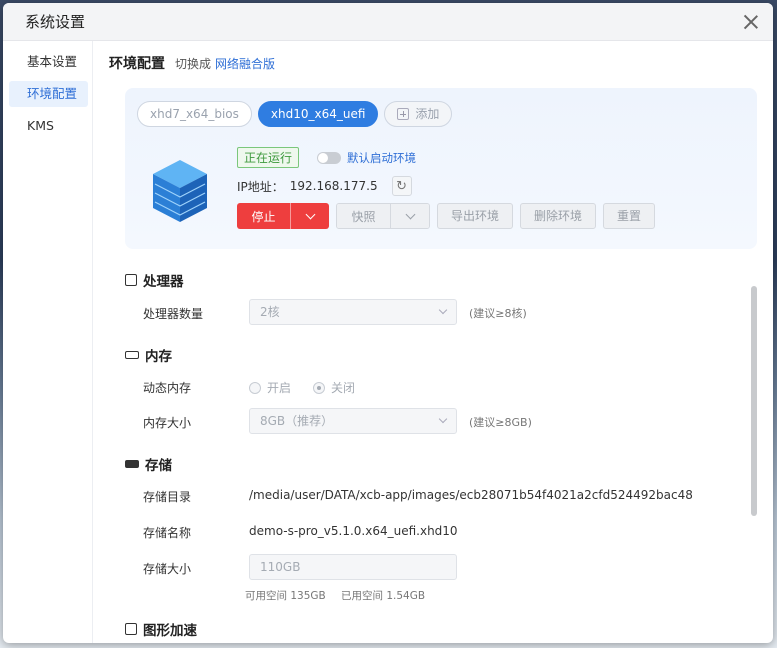 This screenshot has width=777, height=648. I want to click on storage-used: 已用空间 1.54GB, so click(383, 596).